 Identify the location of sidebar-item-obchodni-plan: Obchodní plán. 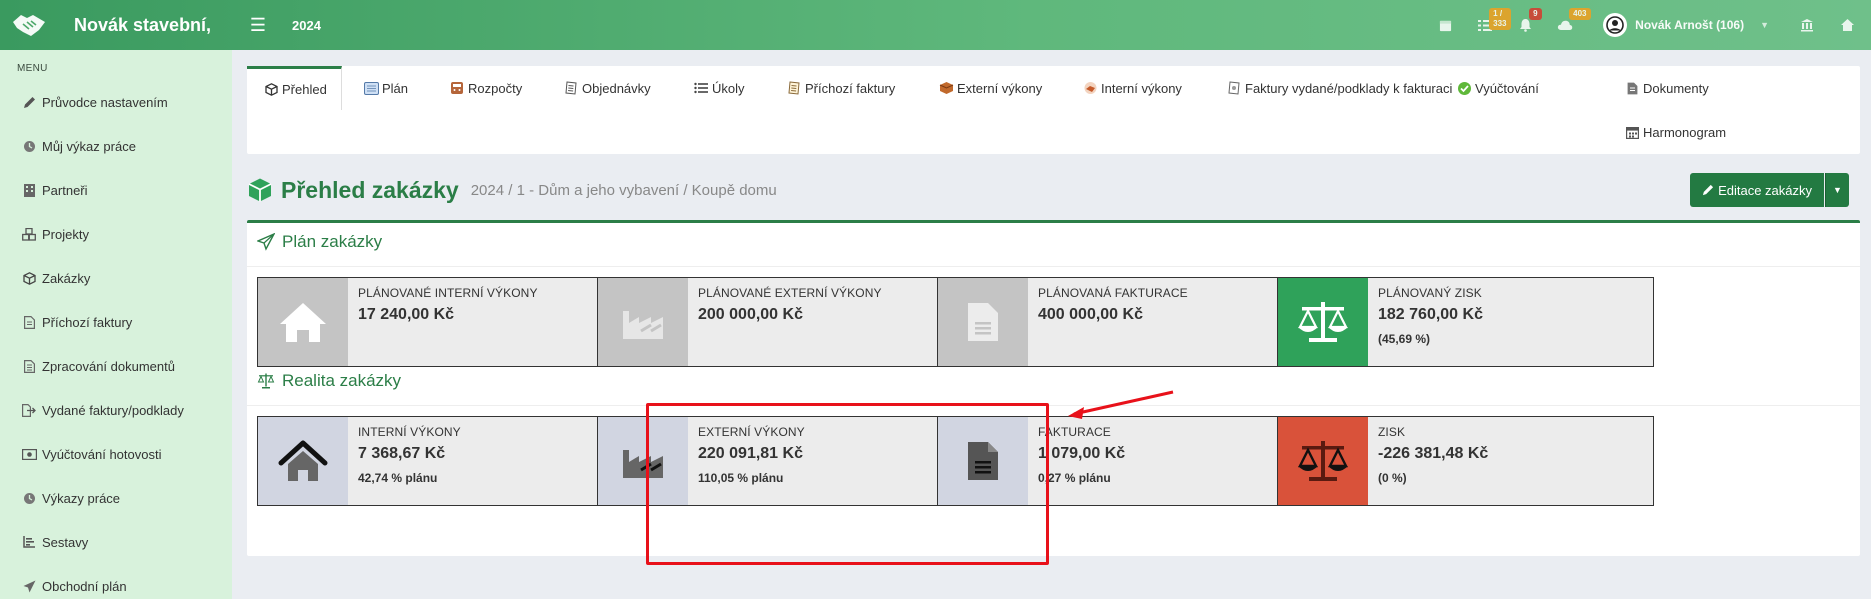
(116, 581).